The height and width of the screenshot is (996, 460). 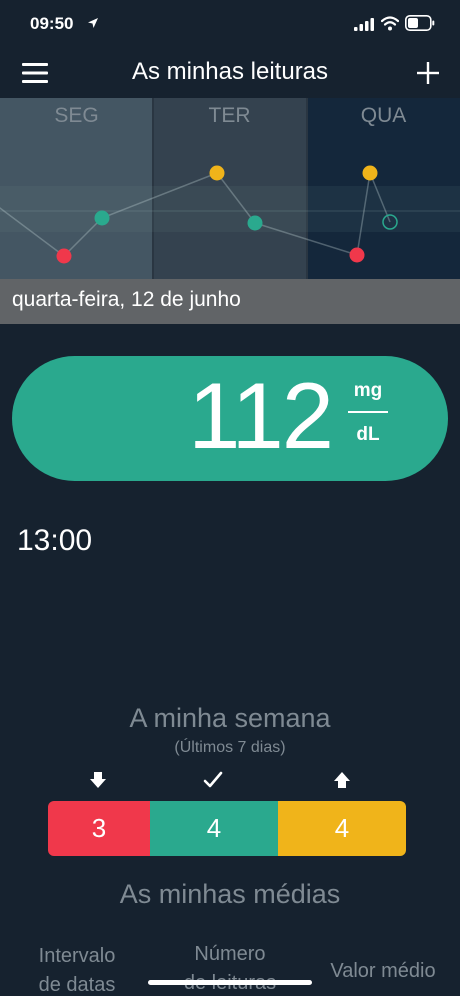 I want to click on averages-title: As minhas médias, so click(x=230, y=894).